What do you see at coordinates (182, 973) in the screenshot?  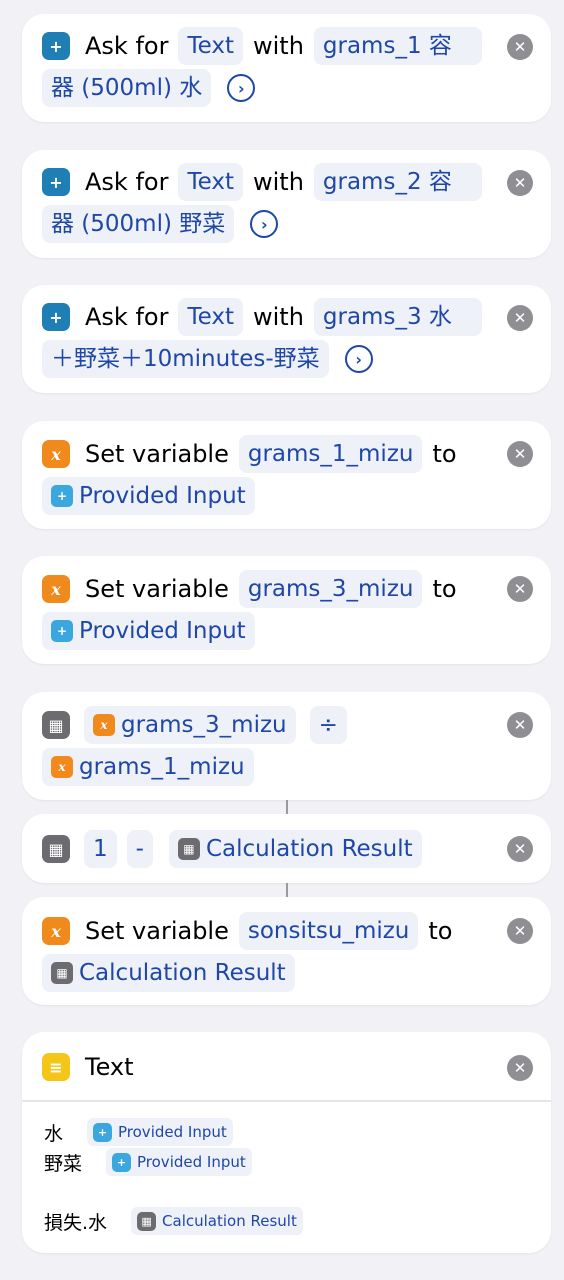 I see `variable-value-label: Calculation Result` at bounding box center [182, 973].